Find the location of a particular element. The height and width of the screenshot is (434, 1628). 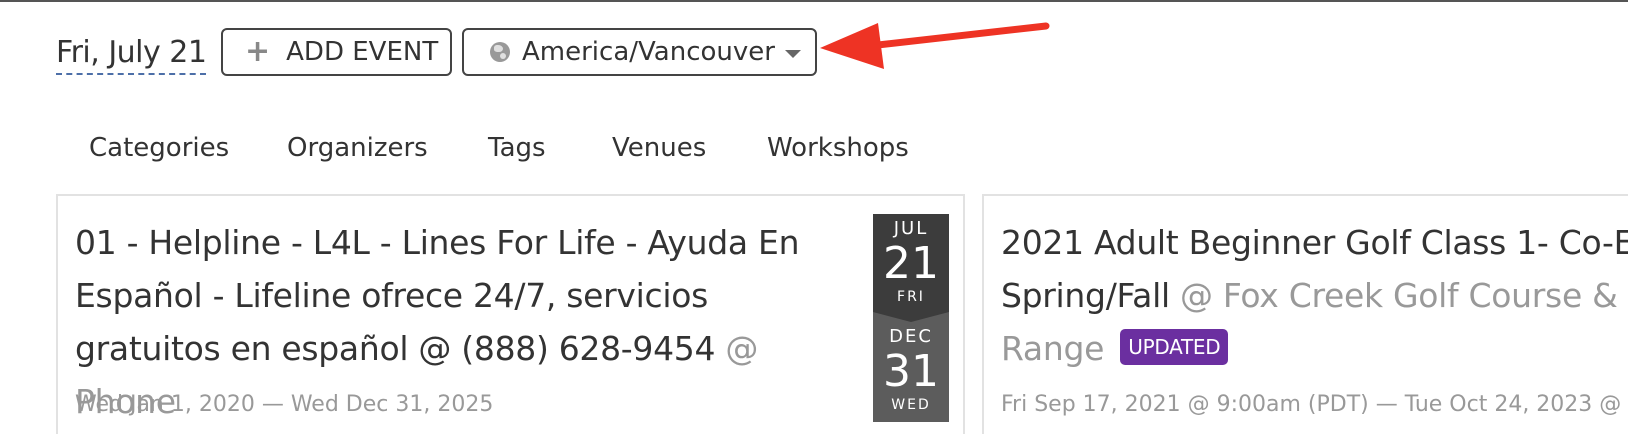

event-date-block: JUL 21 FRI DEC 31 WED is located at coordinates (911, 318).